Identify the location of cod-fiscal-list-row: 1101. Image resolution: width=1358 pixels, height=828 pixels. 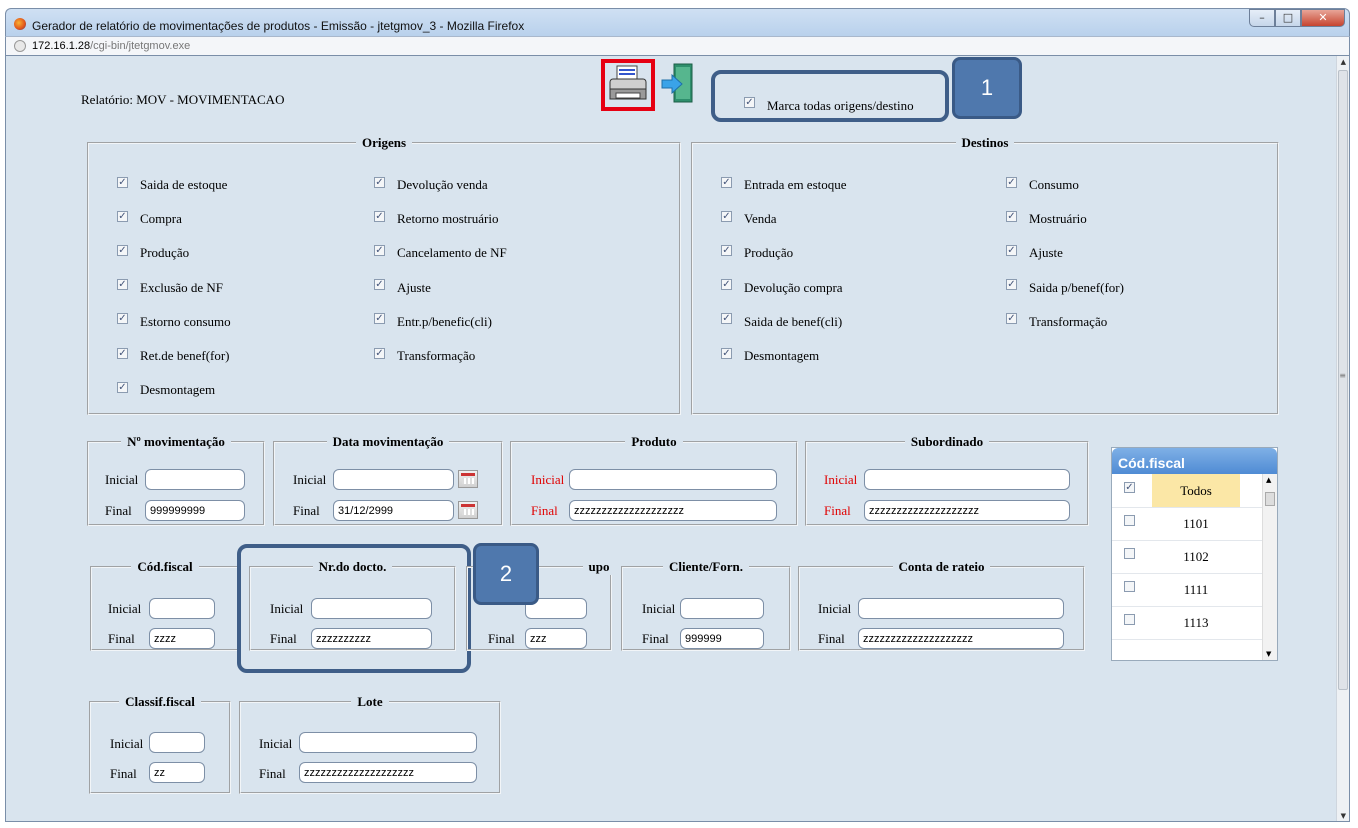
(1187, 524).